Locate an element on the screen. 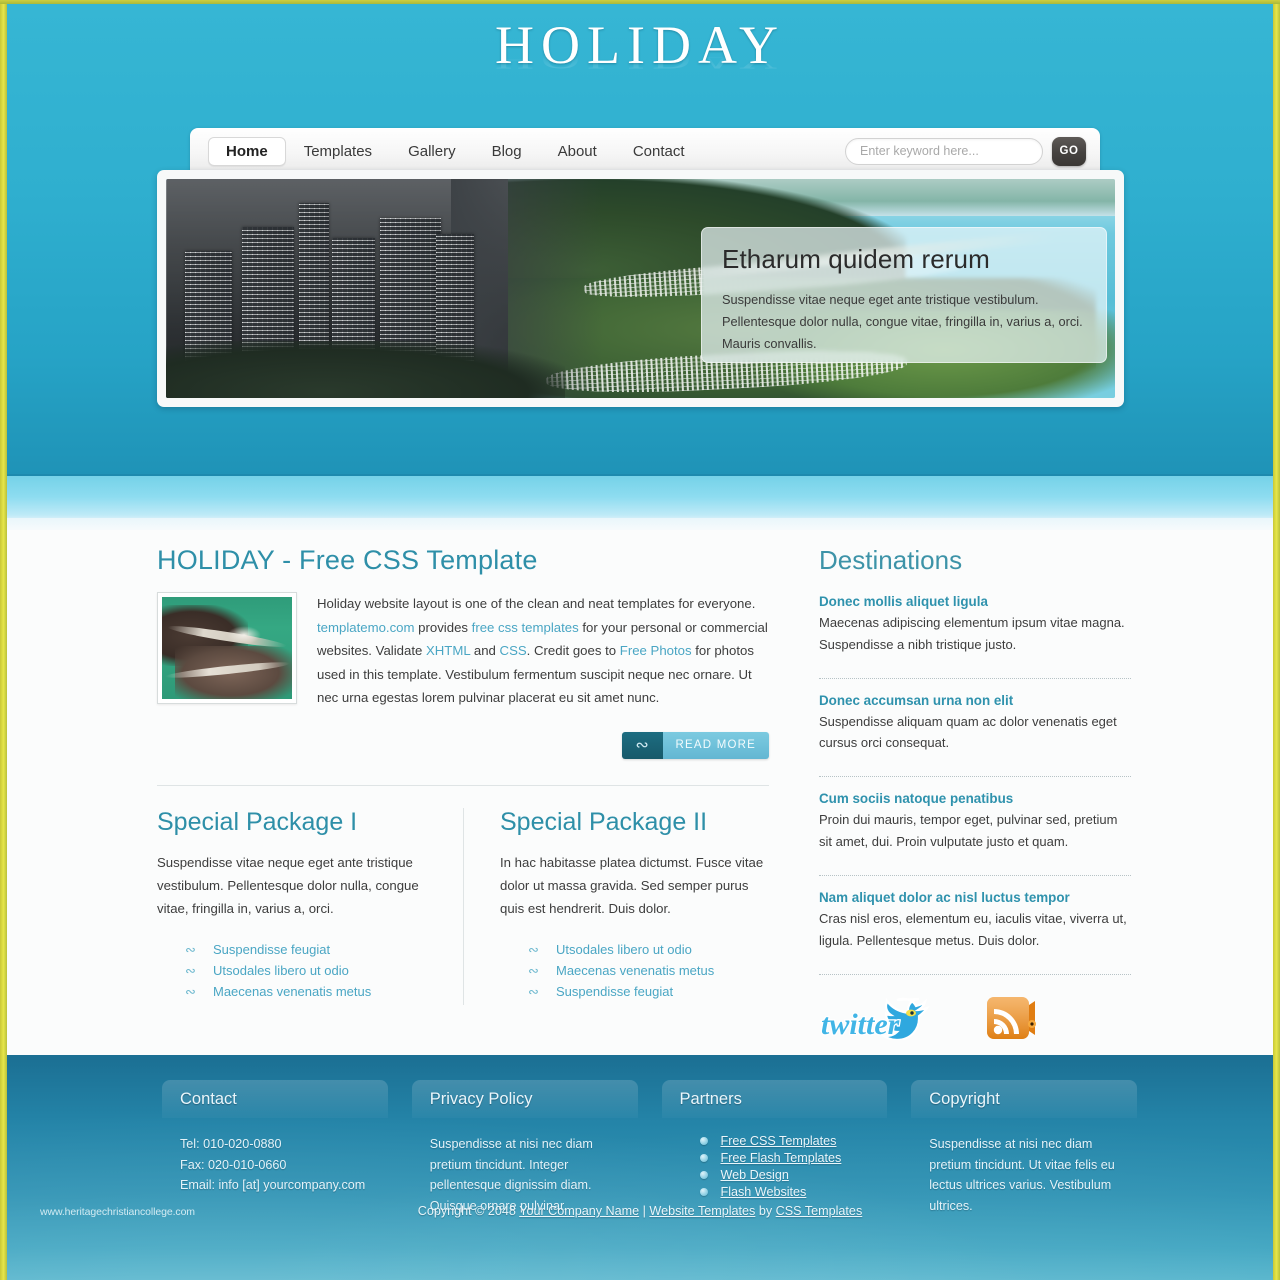  list-item: Free Flash Templates is located at coordinates (788, 1158).